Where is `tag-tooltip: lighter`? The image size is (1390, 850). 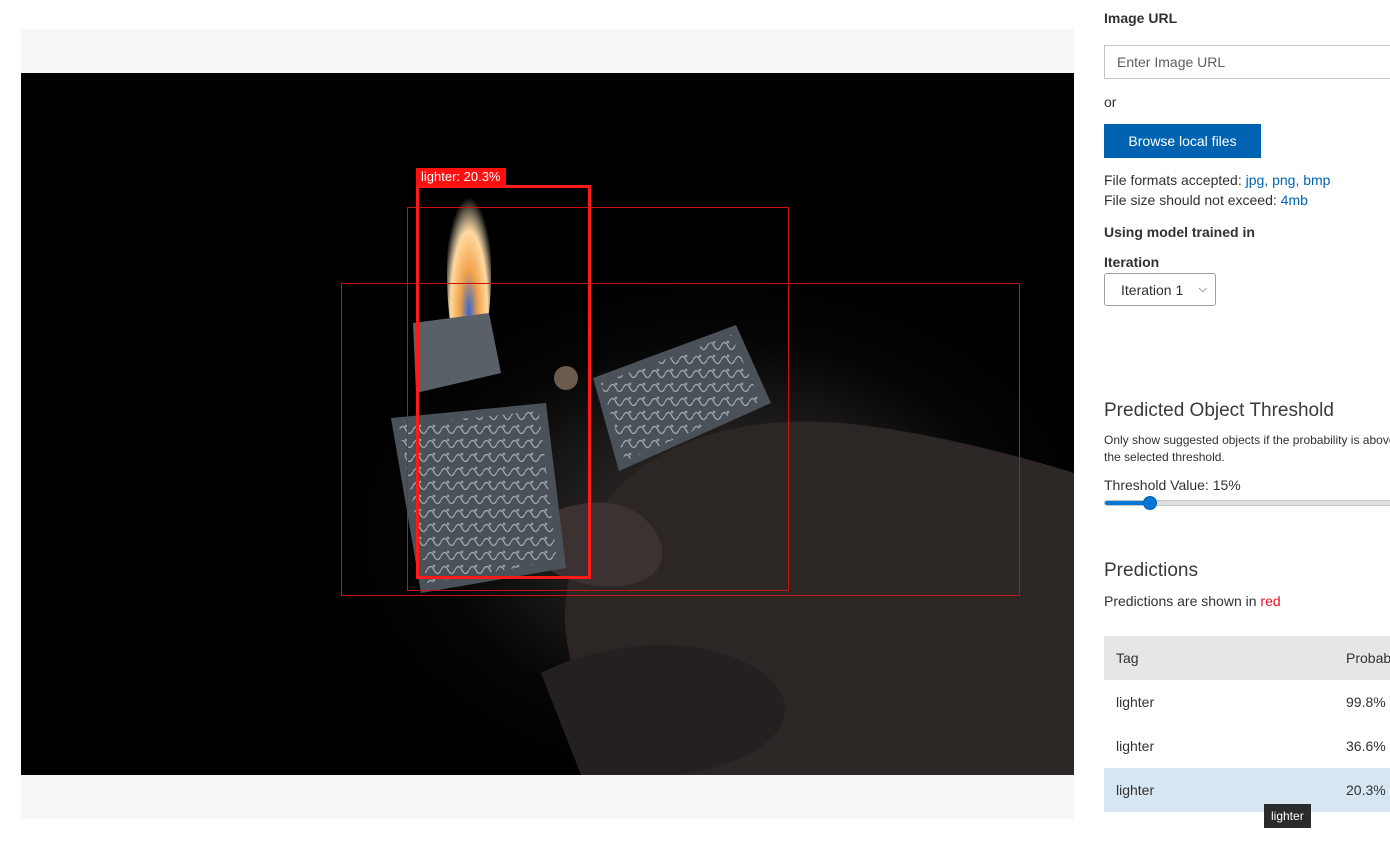 tag-tooltip: lighter is located at coordinates (1287, 816).